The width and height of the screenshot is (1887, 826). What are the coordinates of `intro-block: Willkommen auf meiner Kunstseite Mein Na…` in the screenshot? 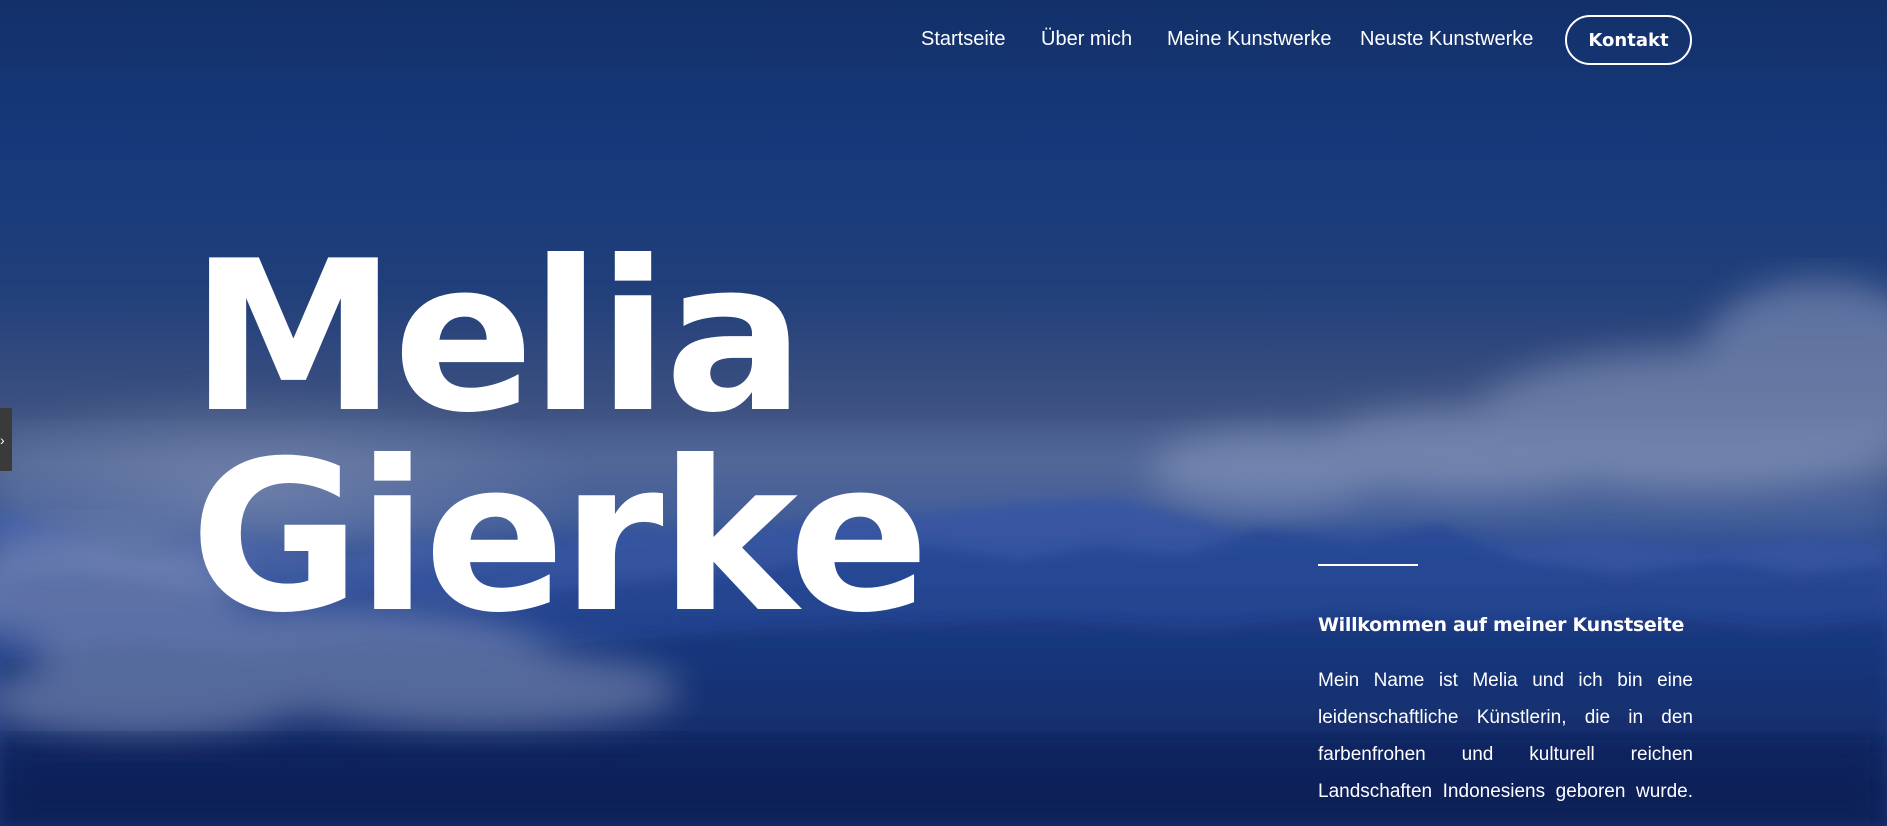 It's located at (1505, 687).